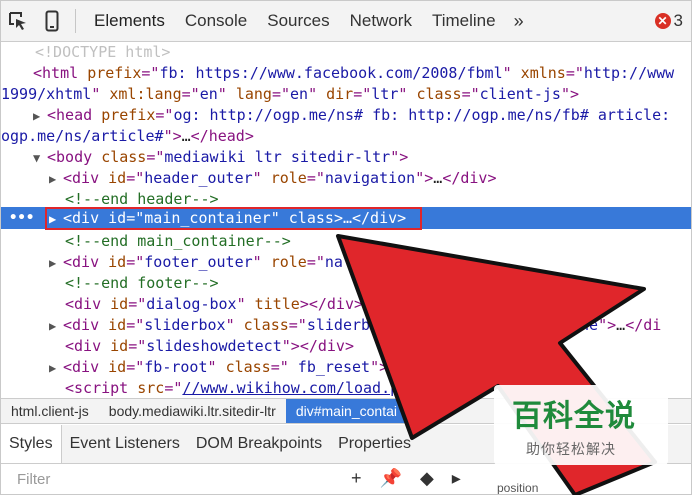 This screenshot has width=692, height=495. I want to click on collapse-arrow-icon: ▼, so click(40, 158).